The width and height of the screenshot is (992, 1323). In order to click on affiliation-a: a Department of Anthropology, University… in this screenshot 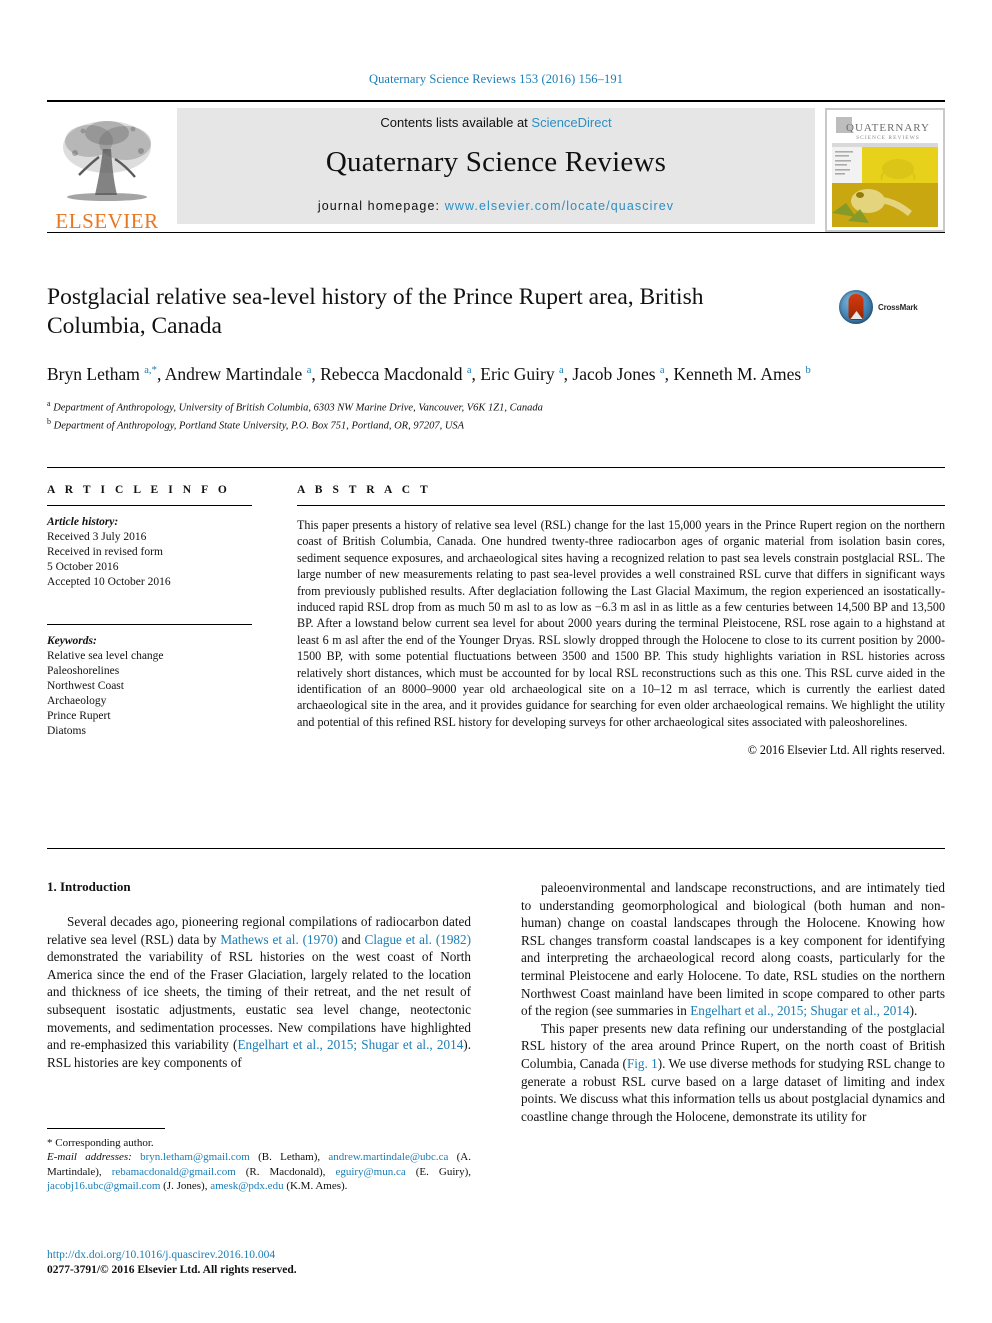, I will do `click(496, 406)`.